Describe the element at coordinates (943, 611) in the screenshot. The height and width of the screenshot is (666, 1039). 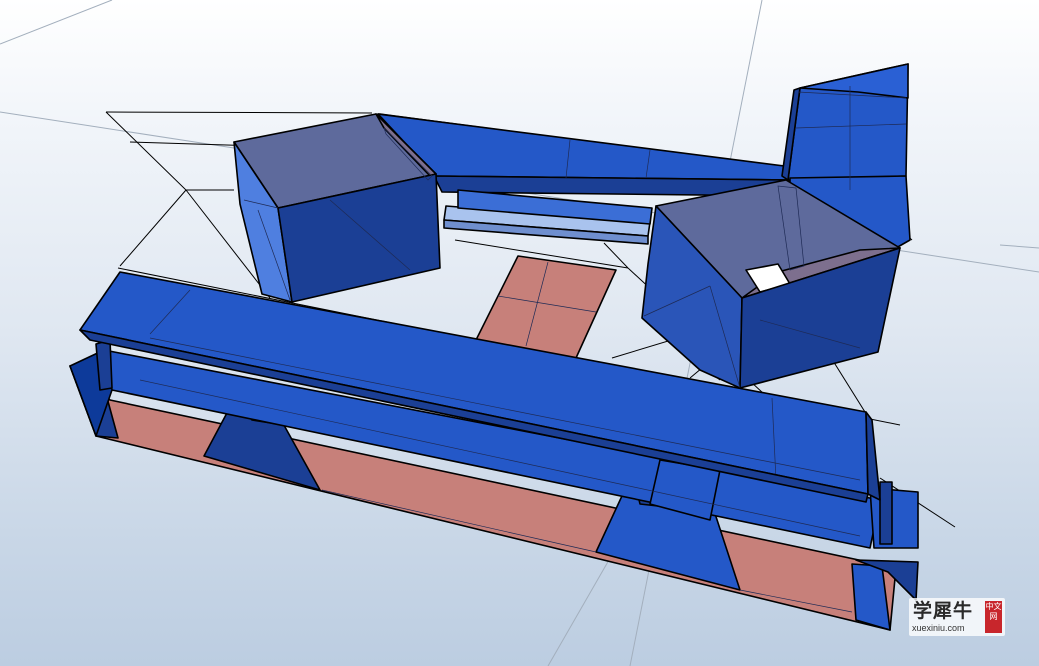
I see `watermark-brand: 学犀牛` at that location.